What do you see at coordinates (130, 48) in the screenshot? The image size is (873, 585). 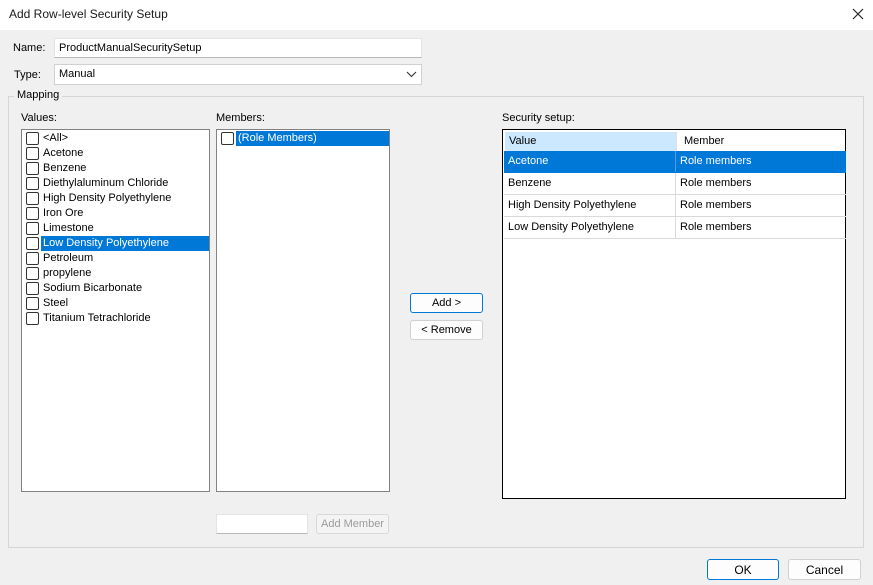 I see `name-input-value: ProductManualSecuritySetup` at bounding box center [130, 48].